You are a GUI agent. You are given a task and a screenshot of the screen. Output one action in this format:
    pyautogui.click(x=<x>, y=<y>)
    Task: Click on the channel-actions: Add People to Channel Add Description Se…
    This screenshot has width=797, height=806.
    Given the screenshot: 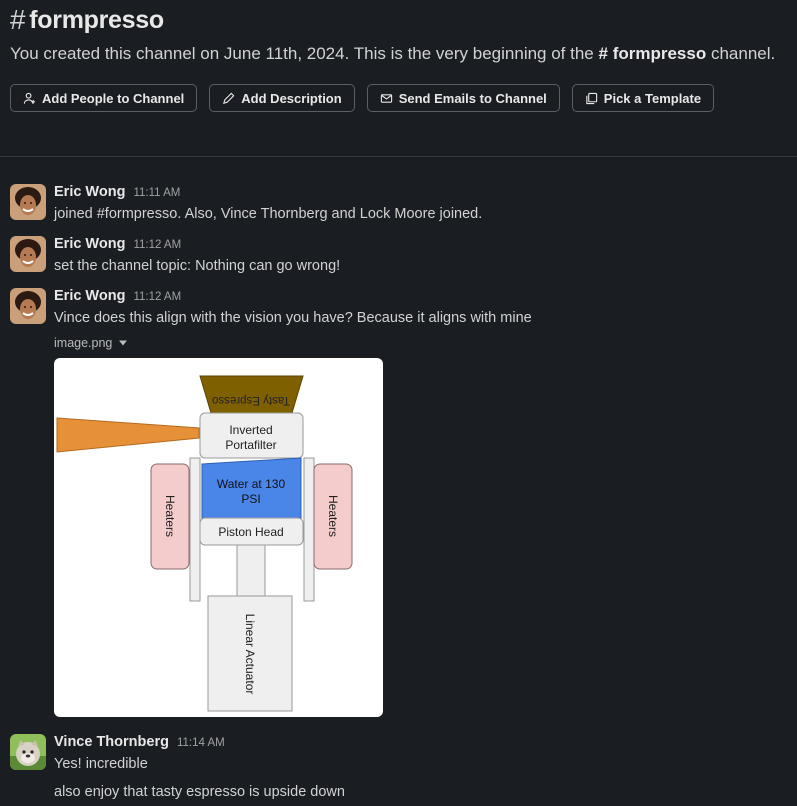 What is the action you would take?
    pyautogui.click(x=362, y=98)
    